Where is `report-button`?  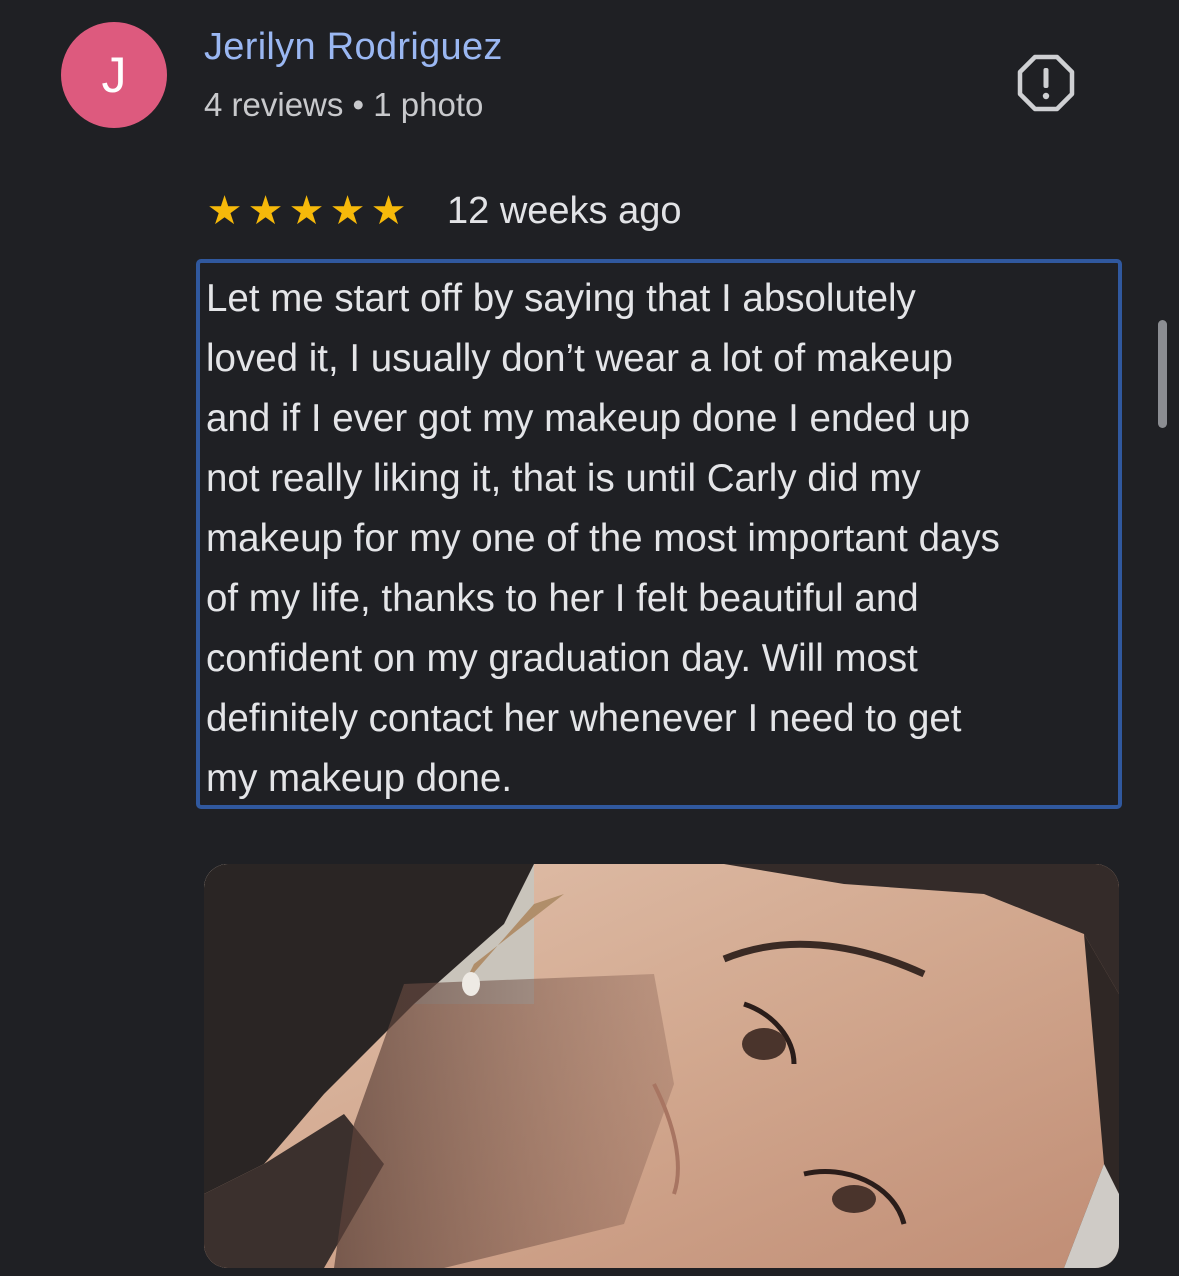 report-button is located at coordinates (1046, 83).